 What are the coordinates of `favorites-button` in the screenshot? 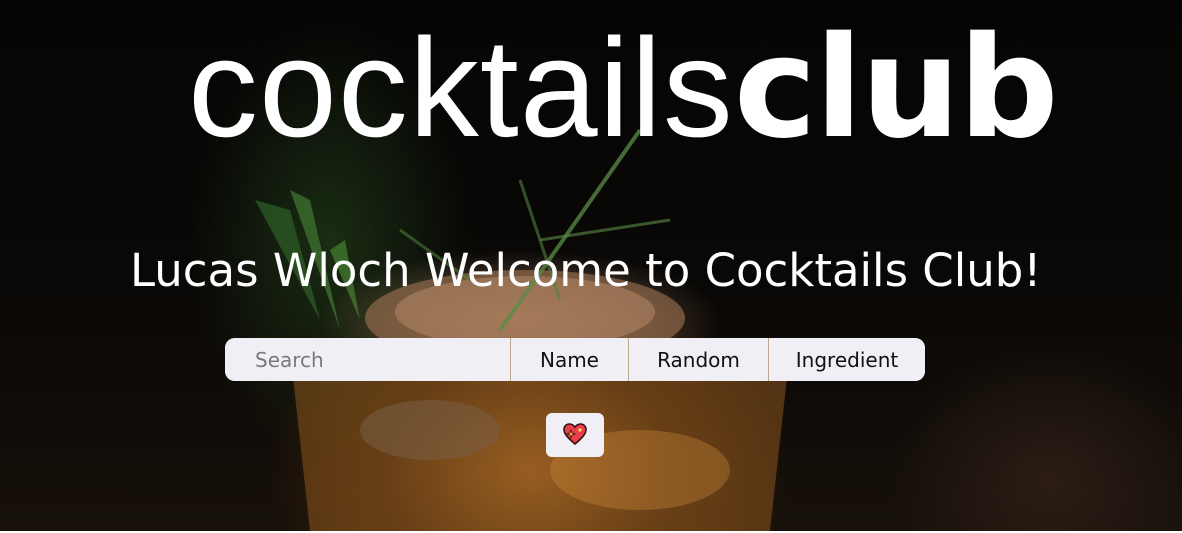 It's located at (575, 435).